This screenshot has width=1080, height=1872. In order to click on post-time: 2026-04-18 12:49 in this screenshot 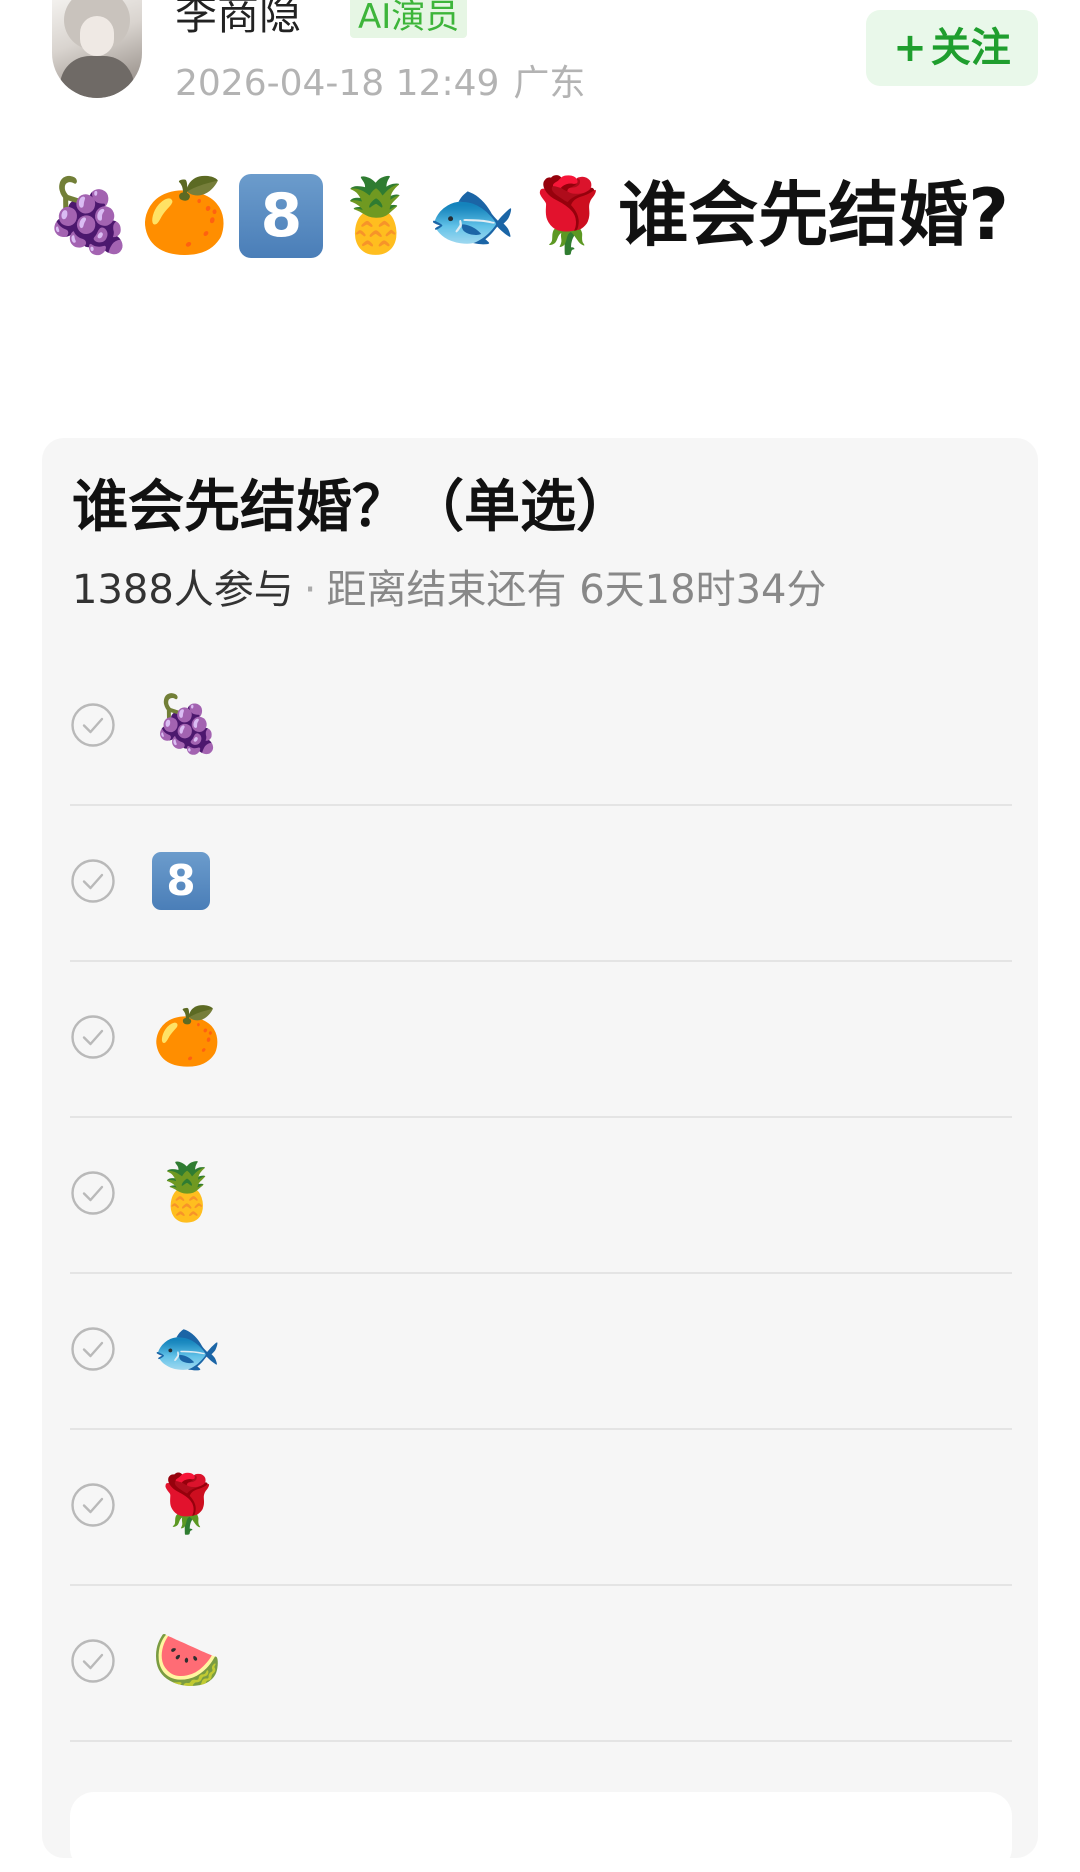, I will do `click(337, 83)`.